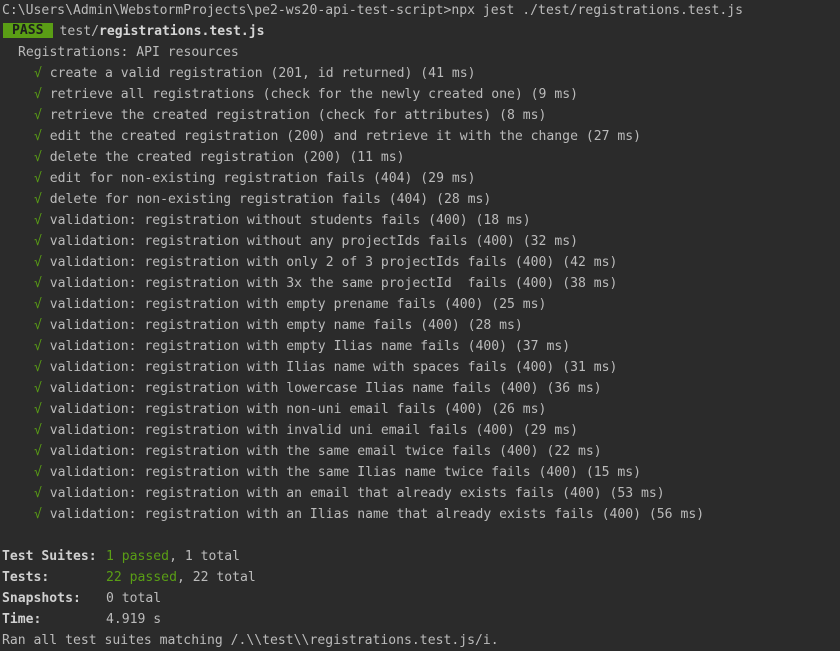 The height and width of the screenshot is (651, 840). Describe the element at coordinates (79, 31) in the screenshot. I see `result-file-dir: test/` at that location.